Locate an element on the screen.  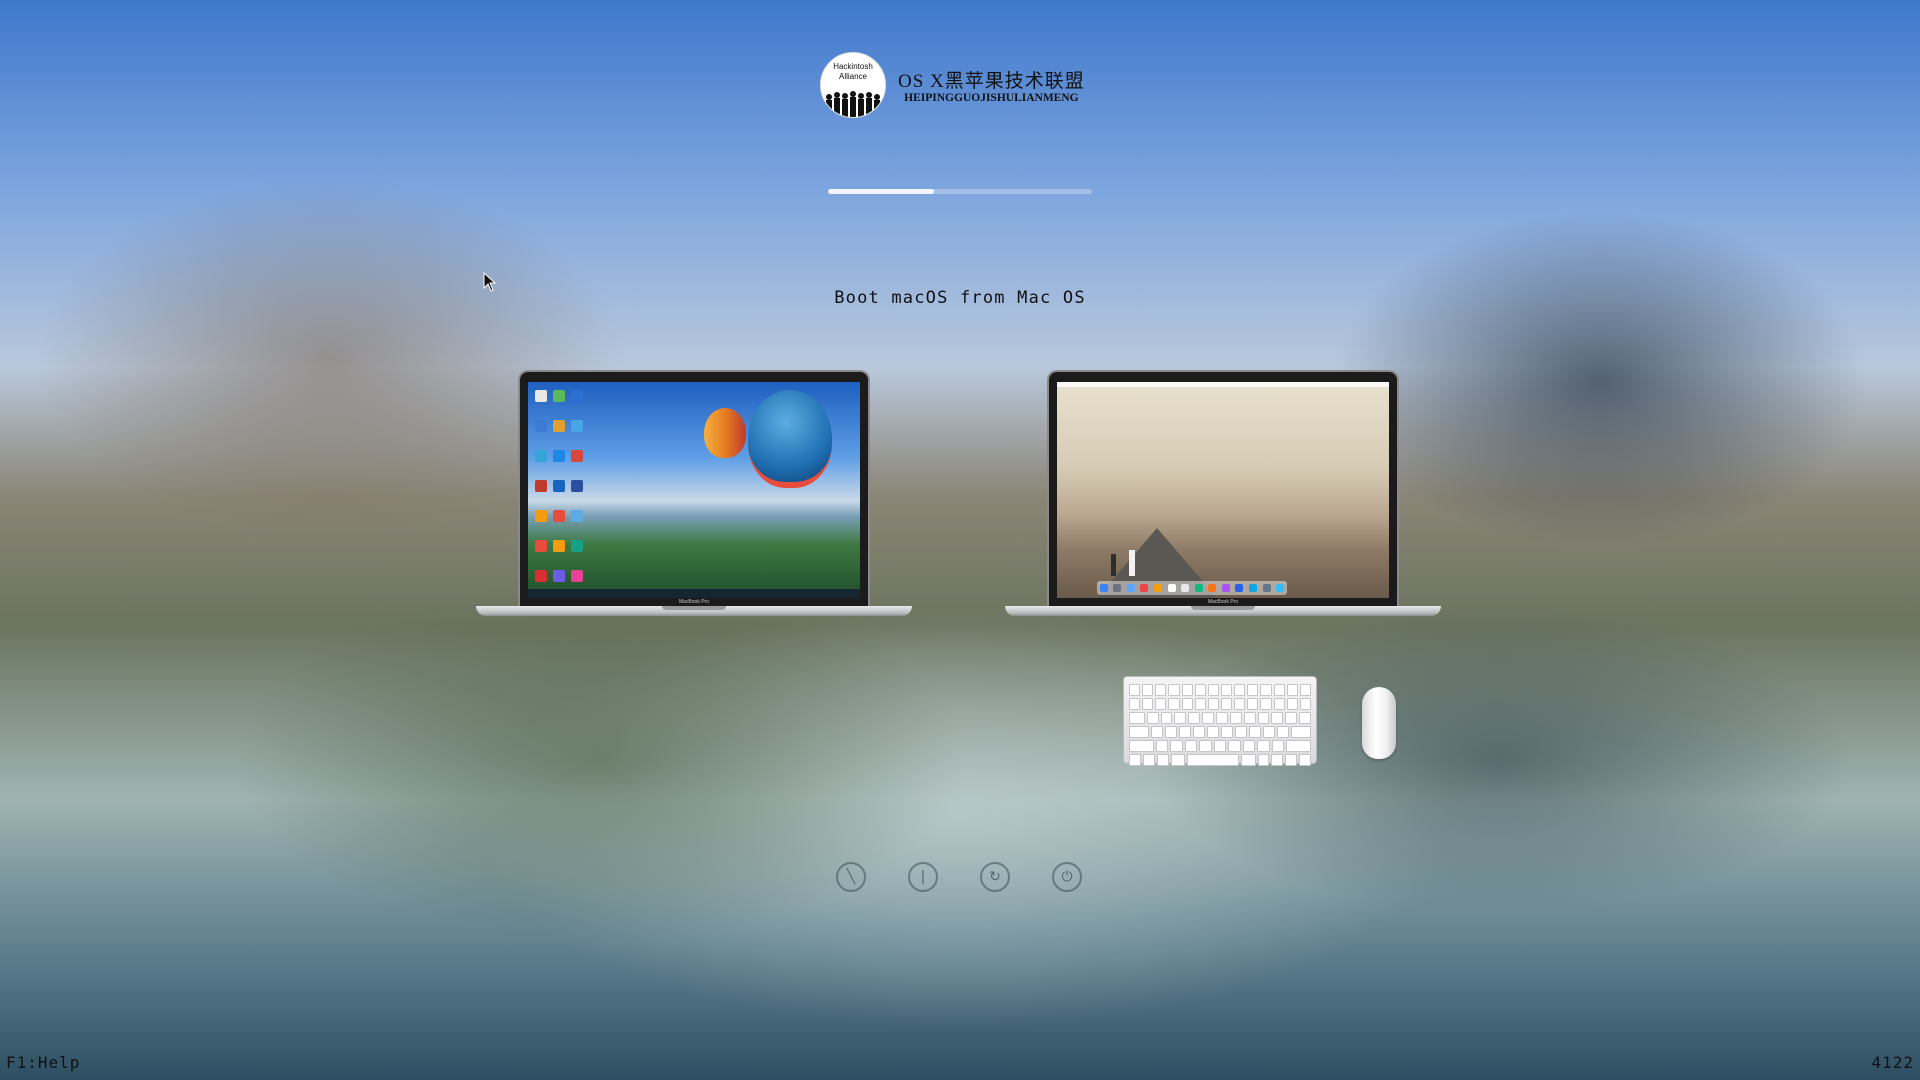
power-off-icon: ⏻ is located at coordinates (1067, 877).